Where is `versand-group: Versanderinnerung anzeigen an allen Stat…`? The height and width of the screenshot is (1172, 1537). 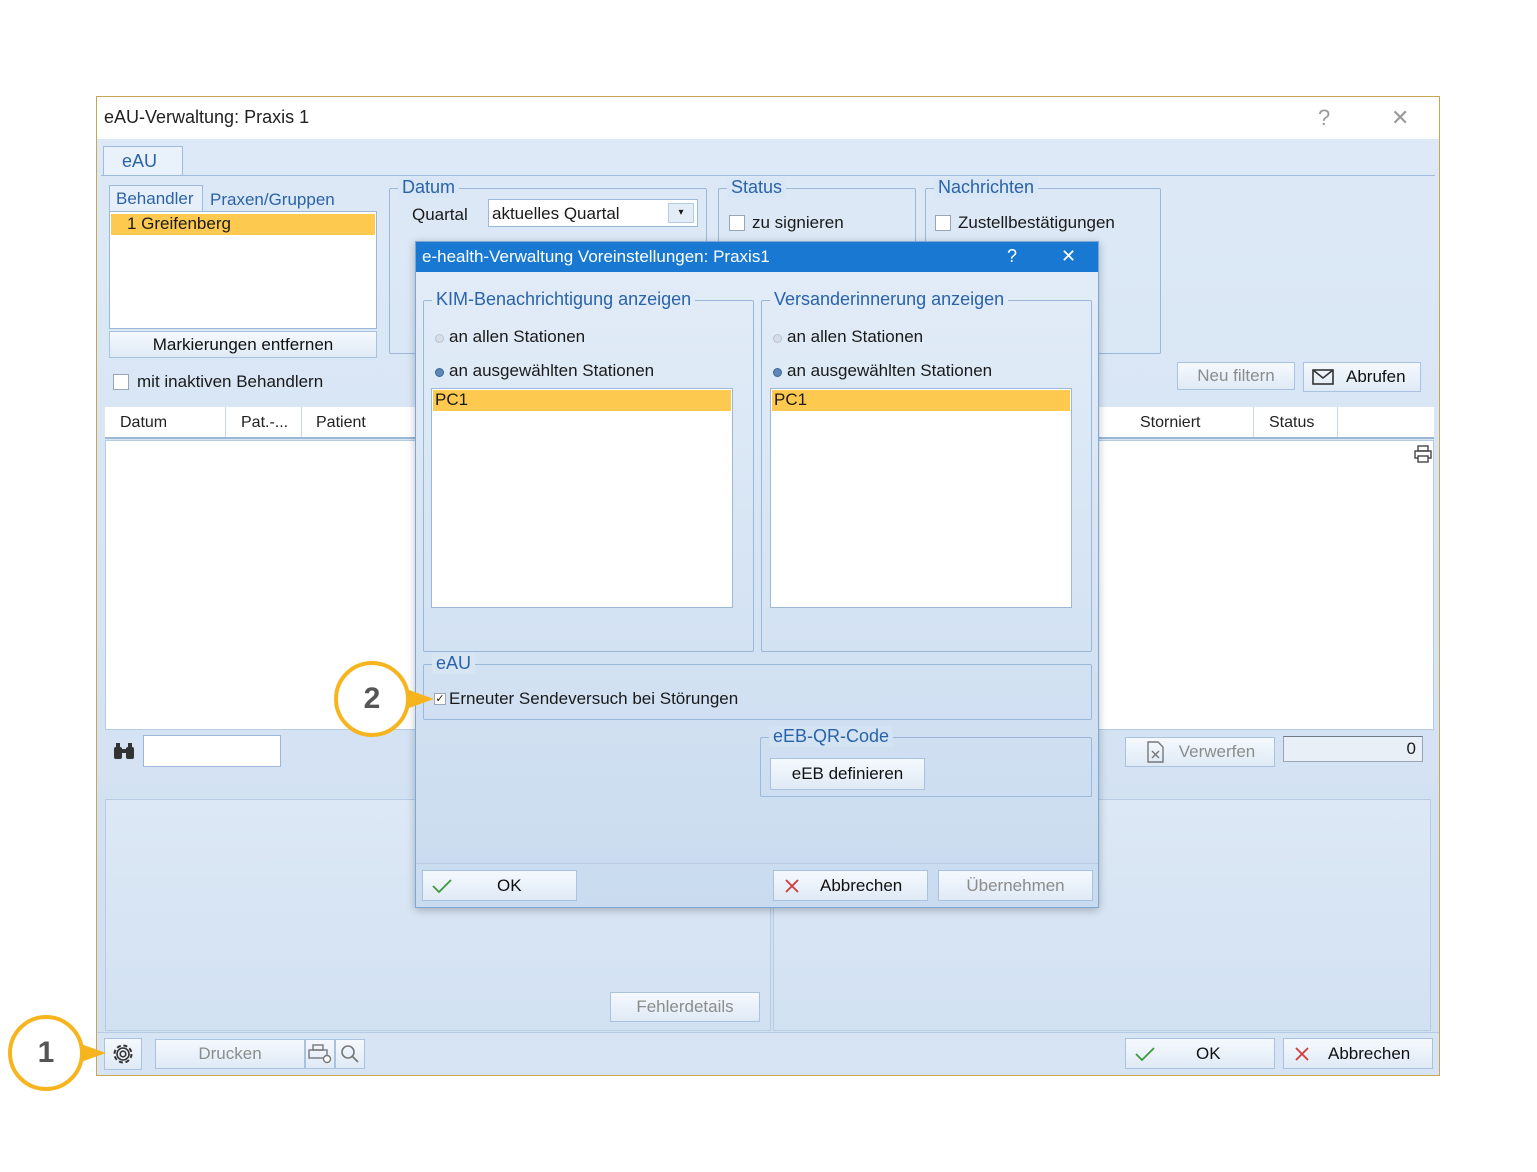
versand-group: Versanderinnerung anzeigen an allen Stat… is located at coordinates (926, 470).